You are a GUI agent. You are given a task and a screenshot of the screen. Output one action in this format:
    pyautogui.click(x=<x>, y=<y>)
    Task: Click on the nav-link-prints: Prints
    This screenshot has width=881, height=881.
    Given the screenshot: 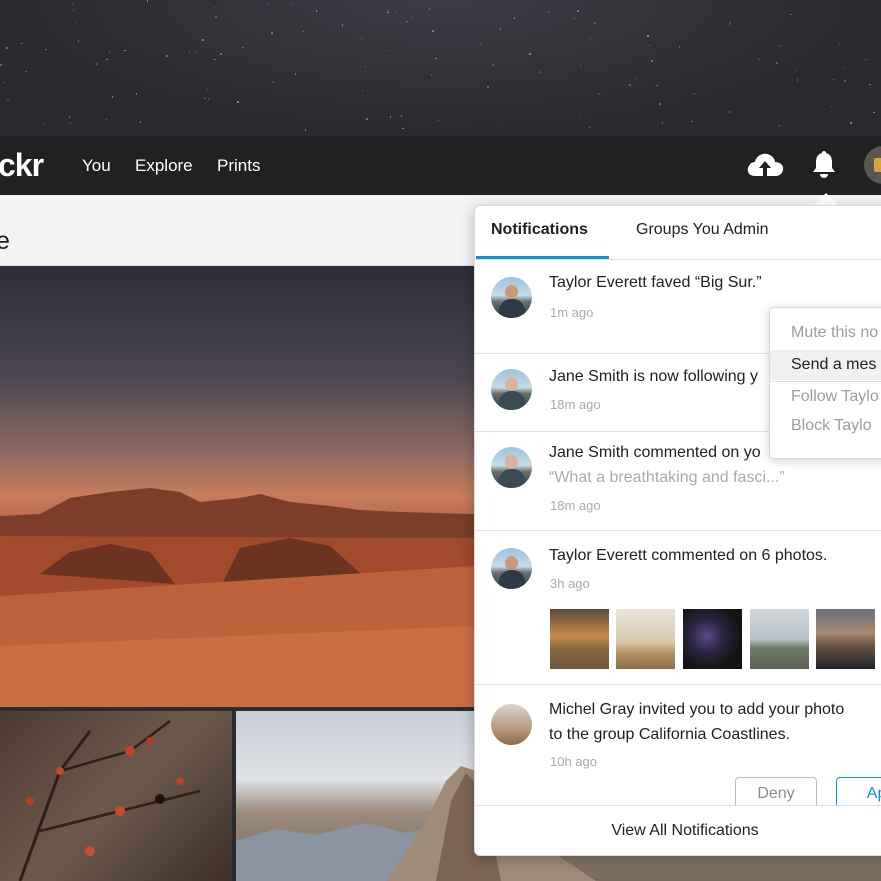 What is the action you would take?
    pyautogui.click(x=238, y=166)
    